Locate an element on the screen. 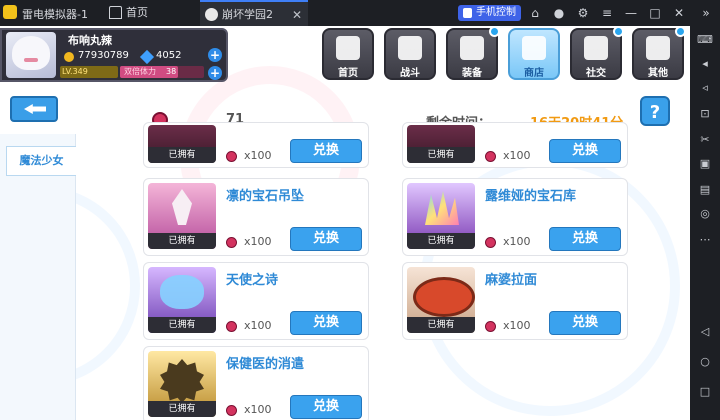 This screenshot has width=720, height=420. basket-icon is located at coordinates (534, 48).